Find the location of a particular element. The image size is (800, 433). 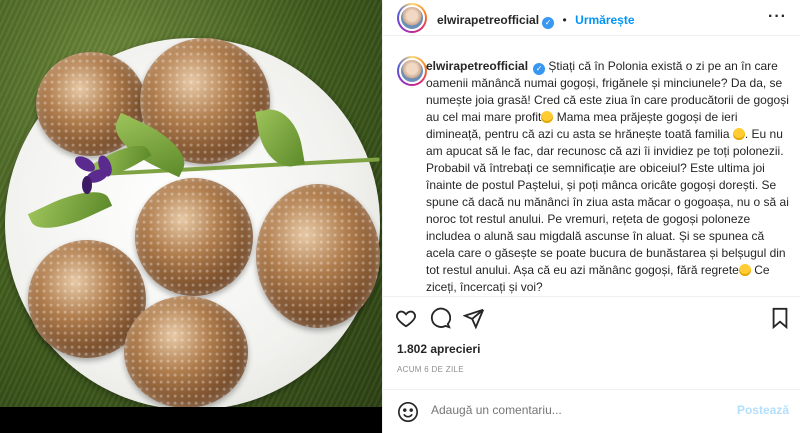

violet-flower is located at coordinates (93, 173).